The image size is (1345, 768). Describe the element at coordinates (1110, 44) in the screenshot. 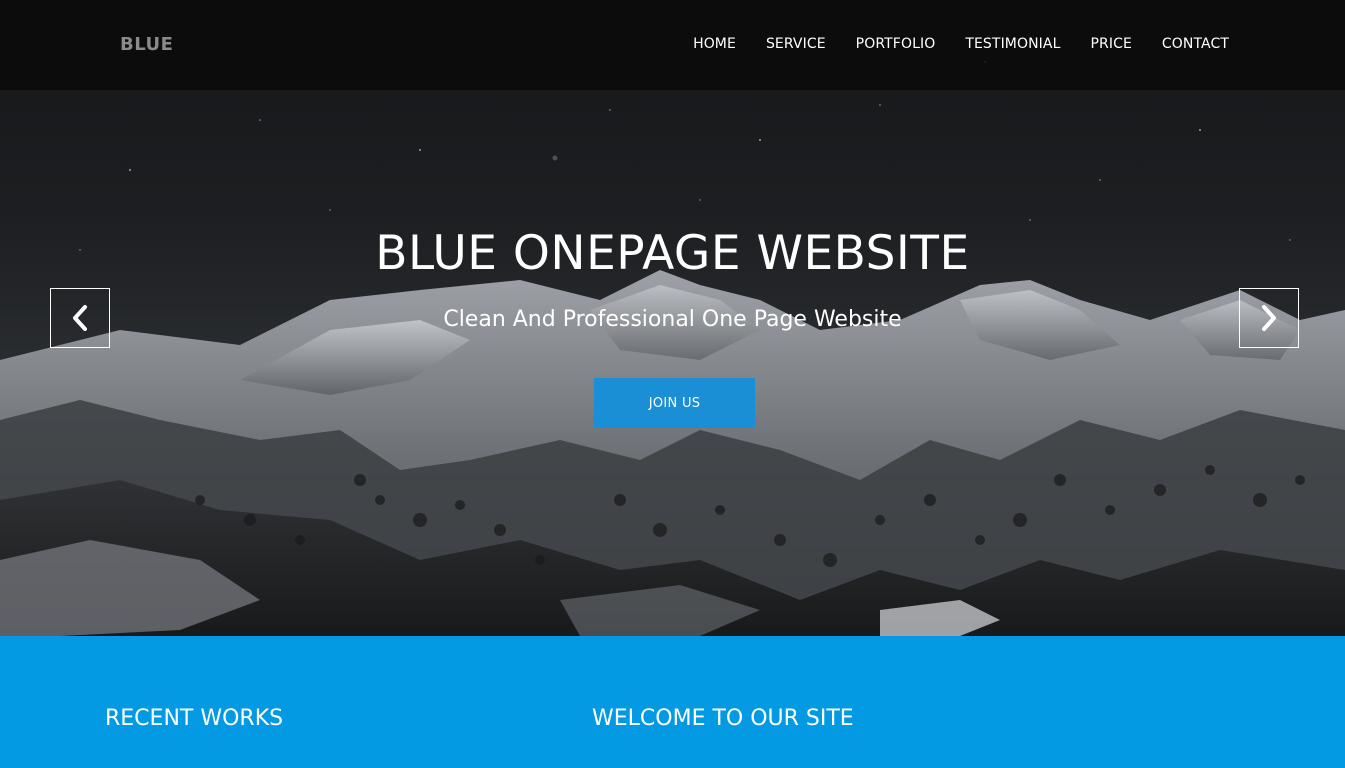

I see `nav-item-price: PRICE` at that location.